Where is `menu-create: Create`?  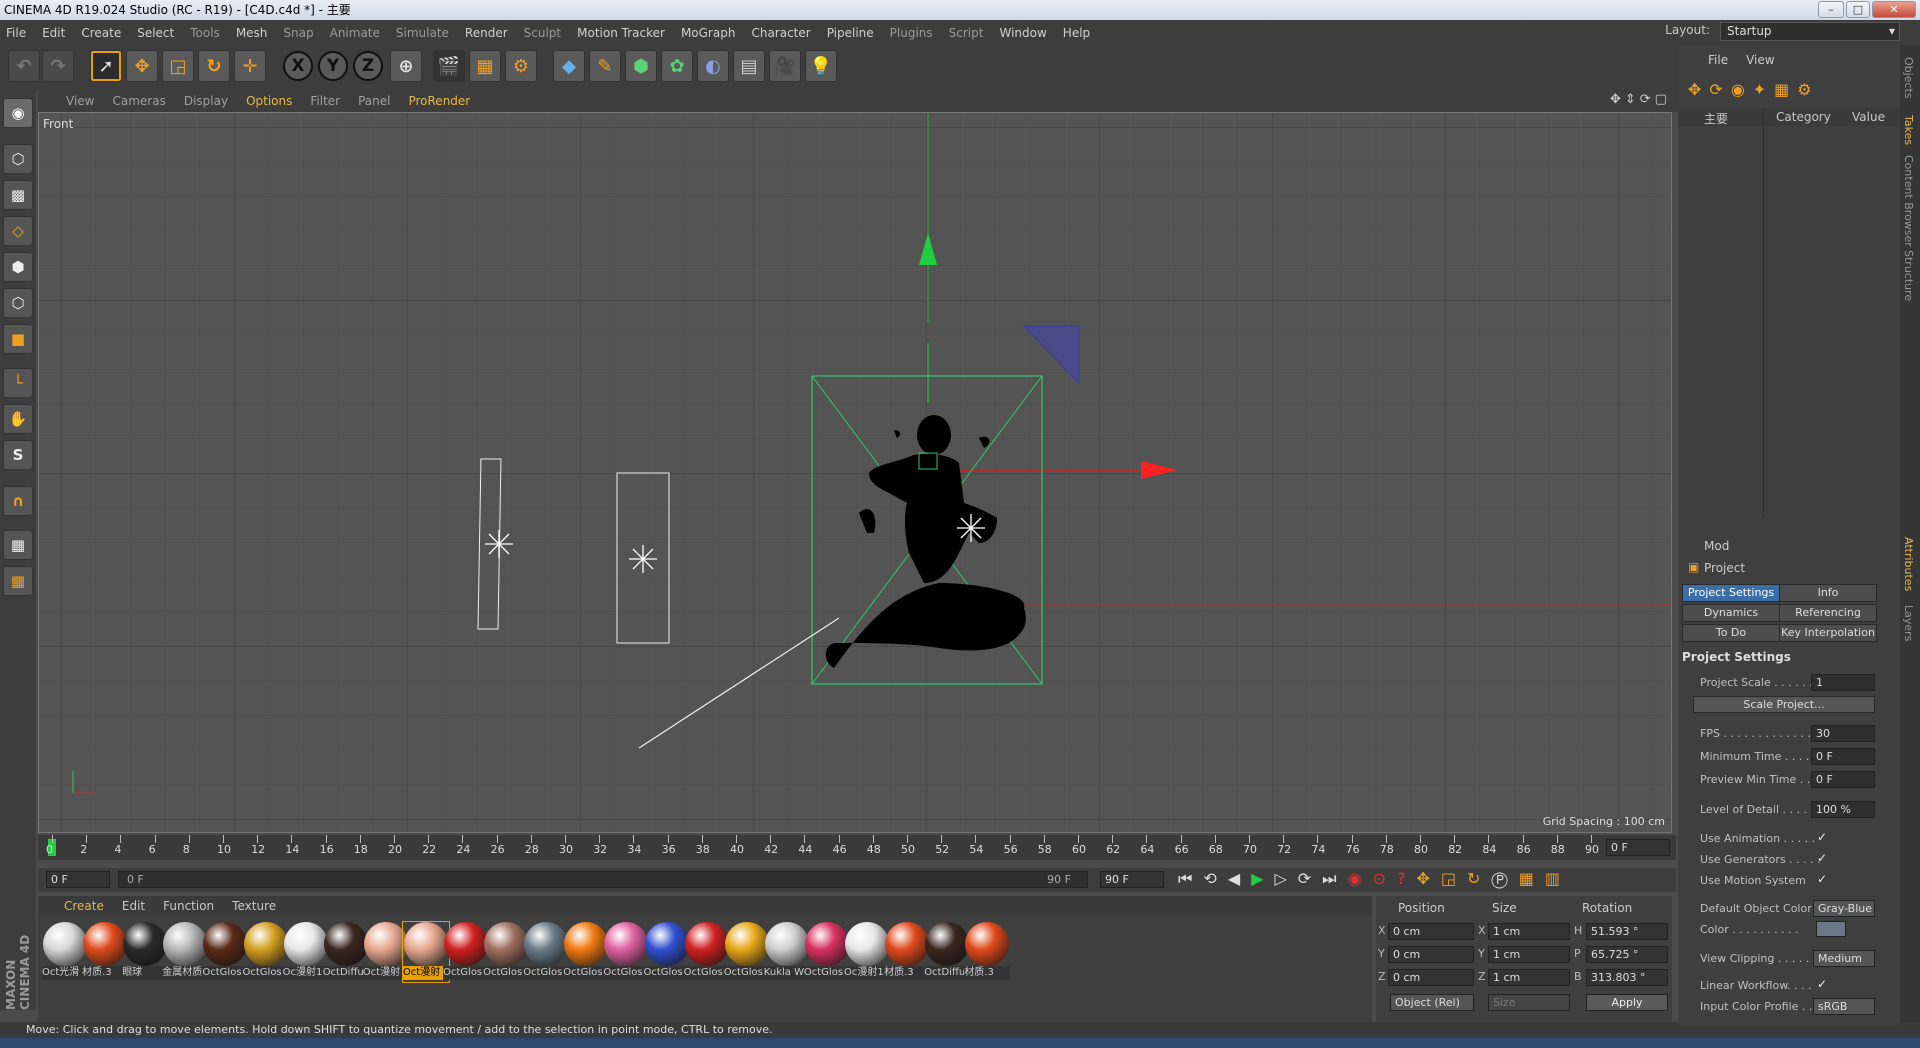
menu-create: Create is located at coordinates (101, 33).